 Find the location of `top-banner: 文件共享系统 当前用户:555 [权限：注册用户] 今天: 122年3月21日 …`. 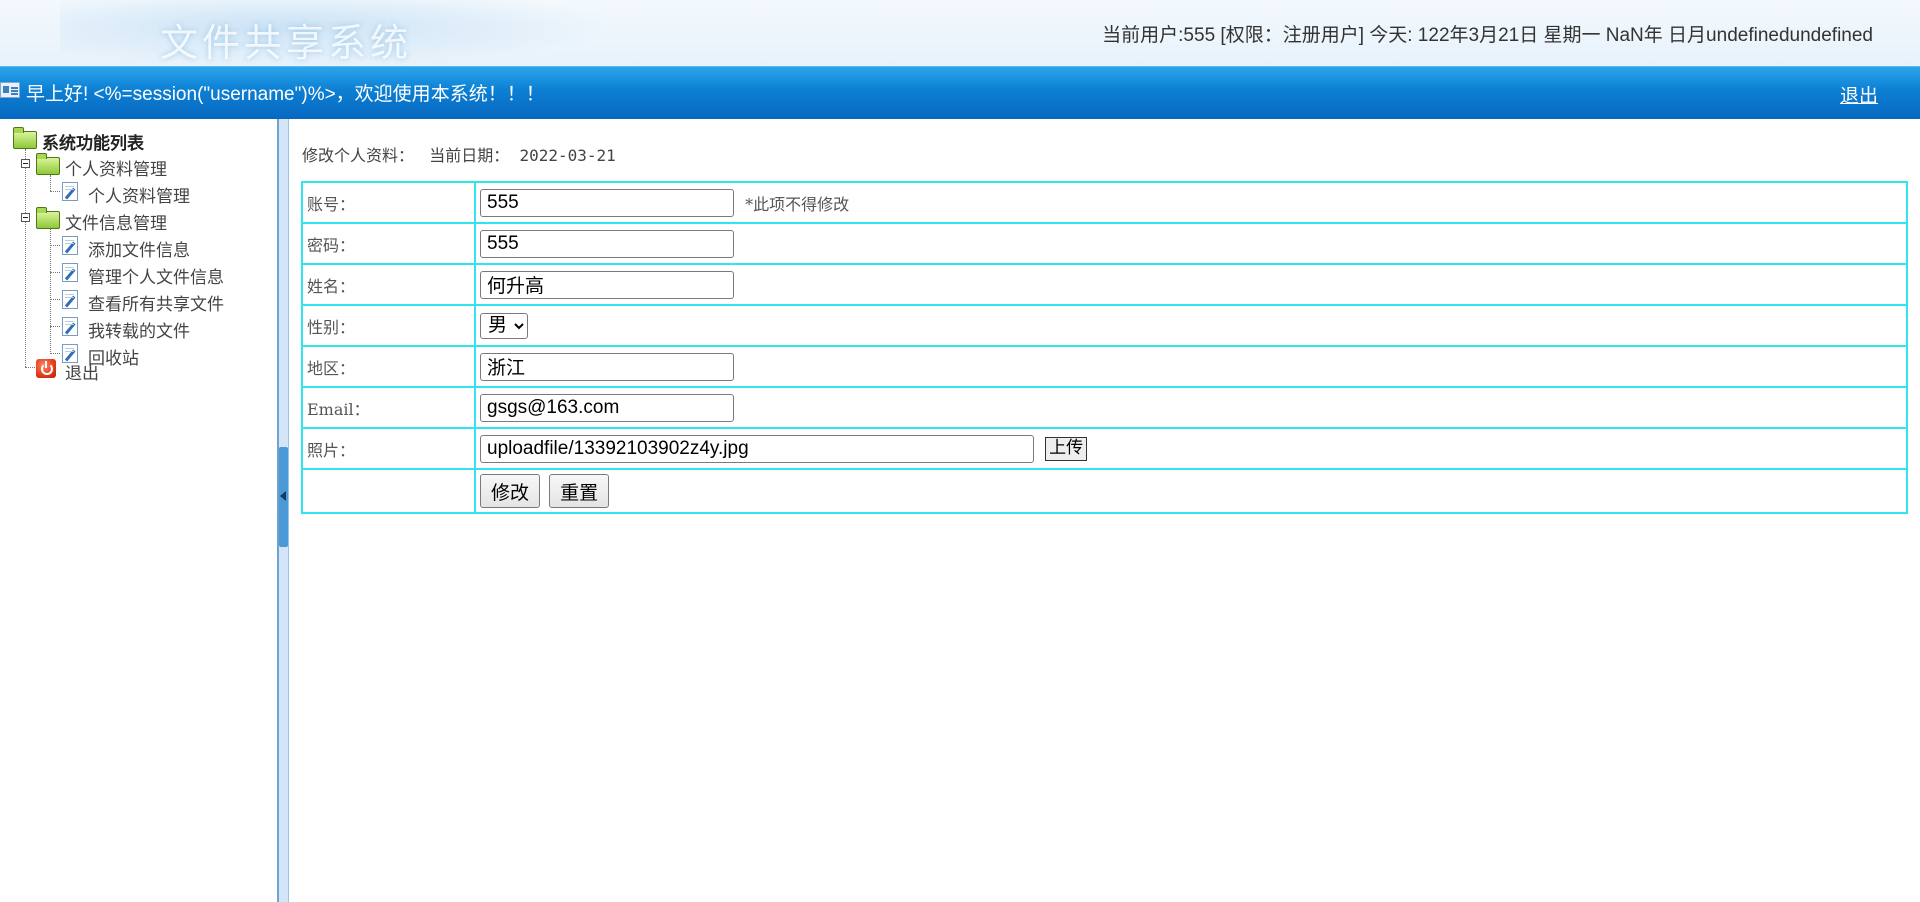

top-banner: 文件共享系统 当前用户:555 [权限：注册用户] 今天: 122年3月21日 … is located at coordinates (960, 33).